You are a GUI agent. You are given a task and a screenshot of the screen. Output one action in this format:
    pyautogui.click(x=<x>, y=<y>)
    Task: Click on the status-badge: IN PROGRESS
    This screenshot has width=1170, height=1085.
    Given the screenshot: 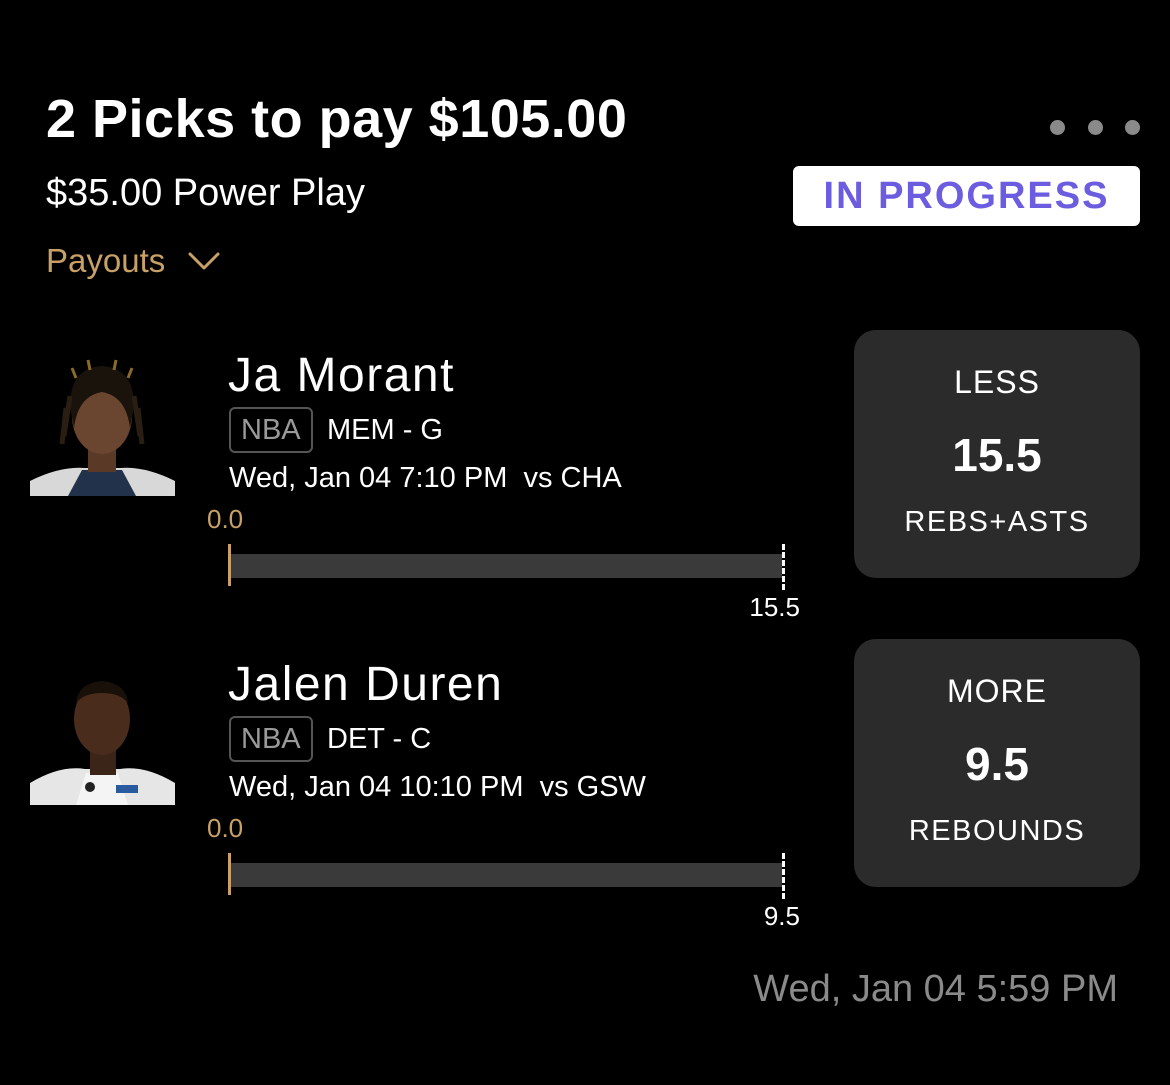 What is the action you would take?
    pyautogui.click(x=966, y=196)
    